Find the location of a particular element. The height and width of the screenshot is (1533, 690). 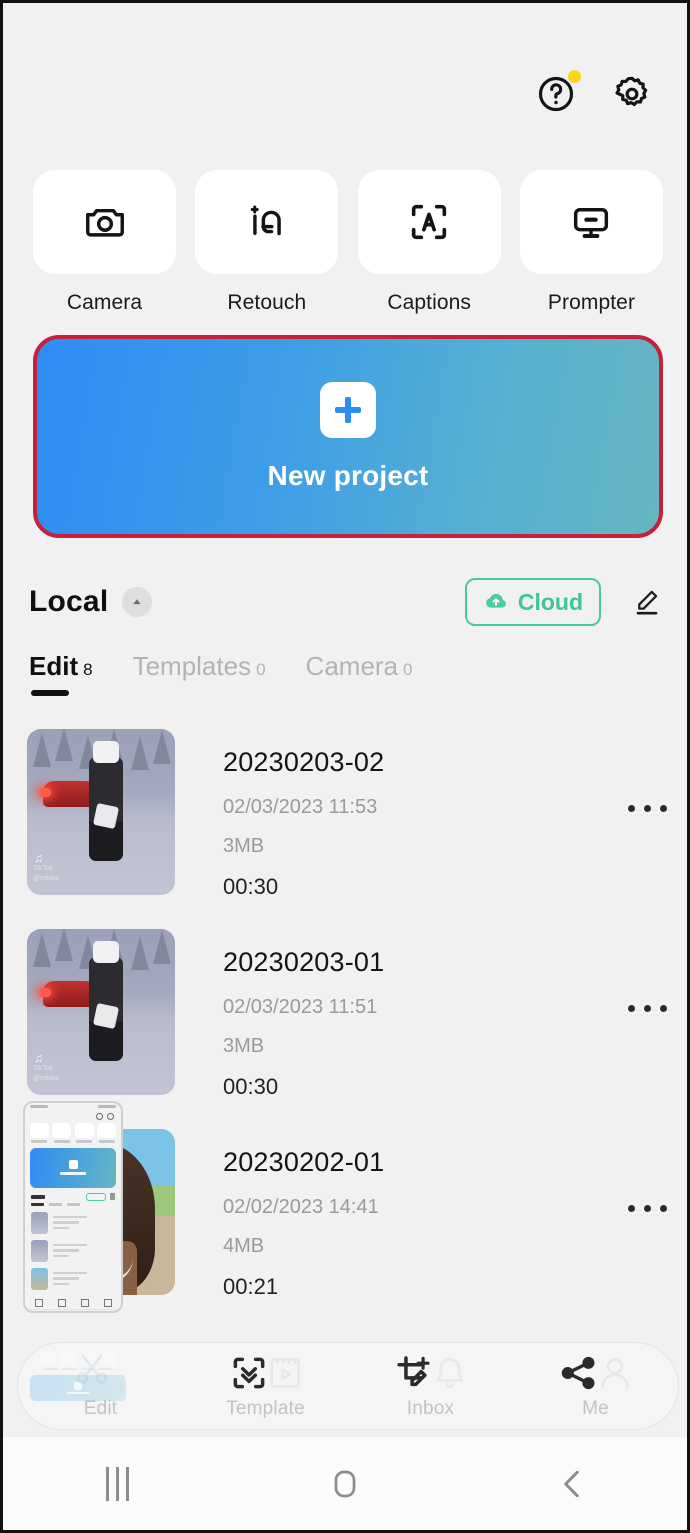

nav-item-me-label: Me is located at coordinates (595, 1408).